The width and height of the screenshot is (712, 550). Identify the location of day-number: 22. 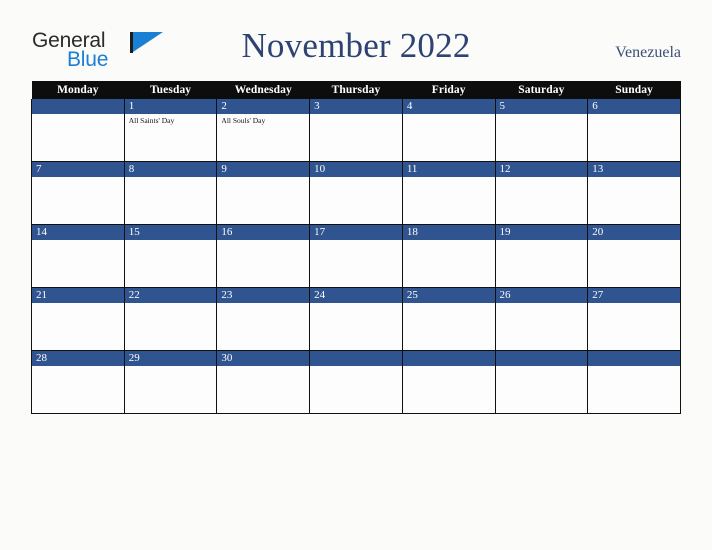
(170, 295).